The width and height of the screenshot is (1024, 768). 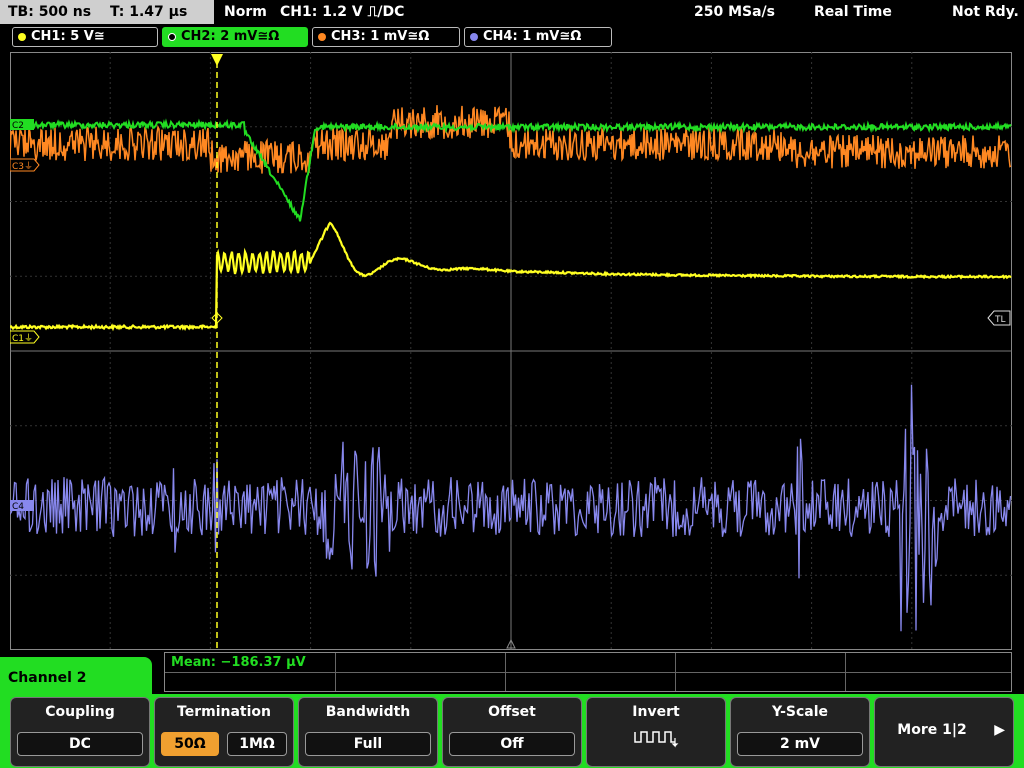 I want to click on yscale-value: 2 mV, so click(x=800, y=744).